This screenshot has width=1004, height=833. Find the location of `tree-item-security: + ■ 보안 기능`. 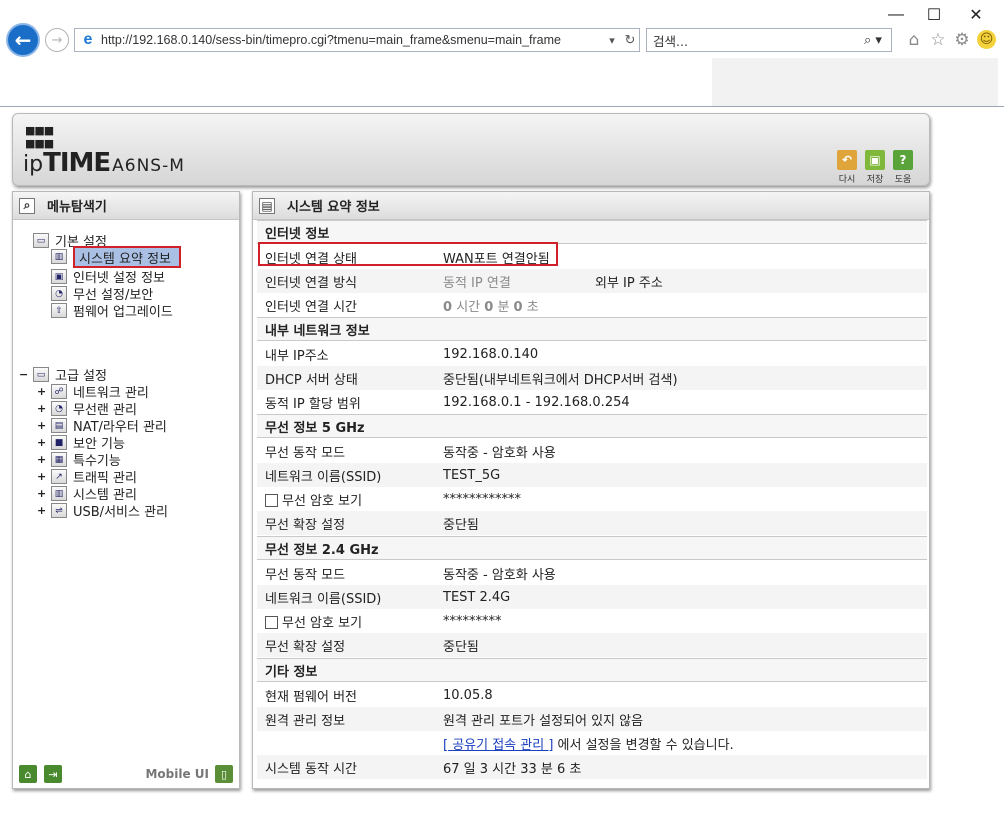

tree-item-security: + ■ 보안 기능 is located at coordinates (81, 443).